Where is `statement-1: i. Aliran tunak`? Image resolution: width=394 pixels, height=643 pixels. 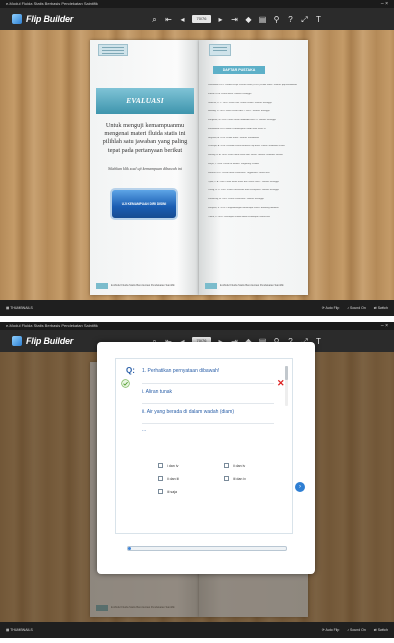 statement-1: i. Aliran tunak is located at coordinates (157, 392).